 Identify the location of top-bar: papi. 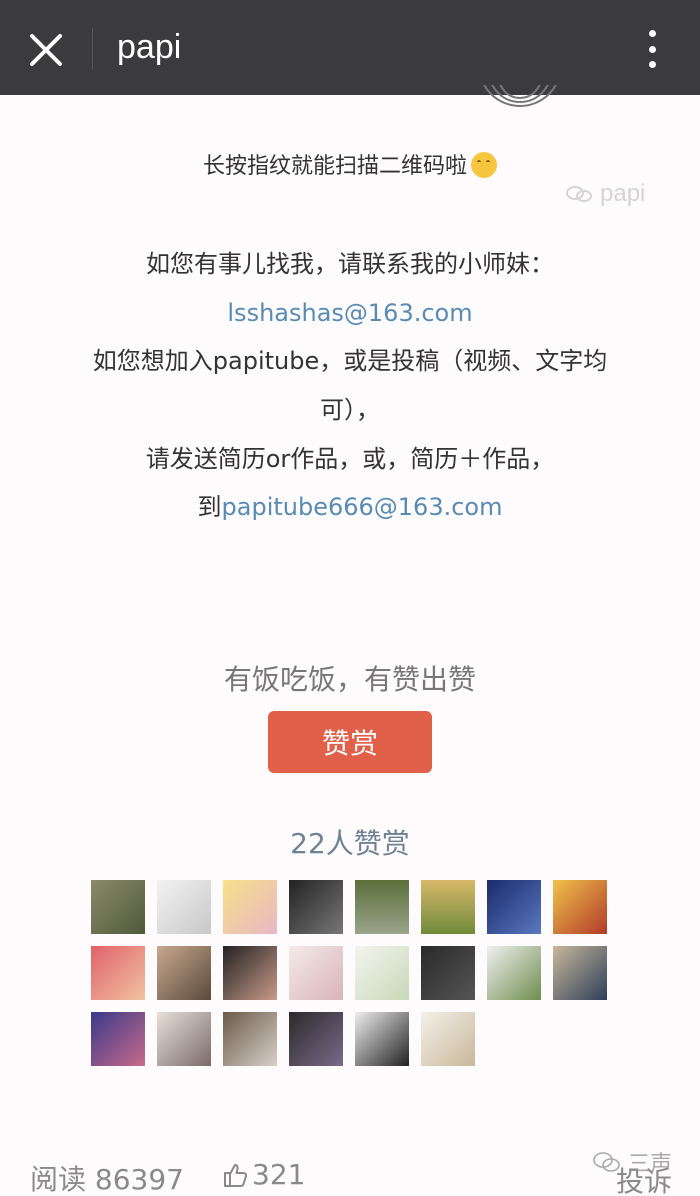
(350, 47).